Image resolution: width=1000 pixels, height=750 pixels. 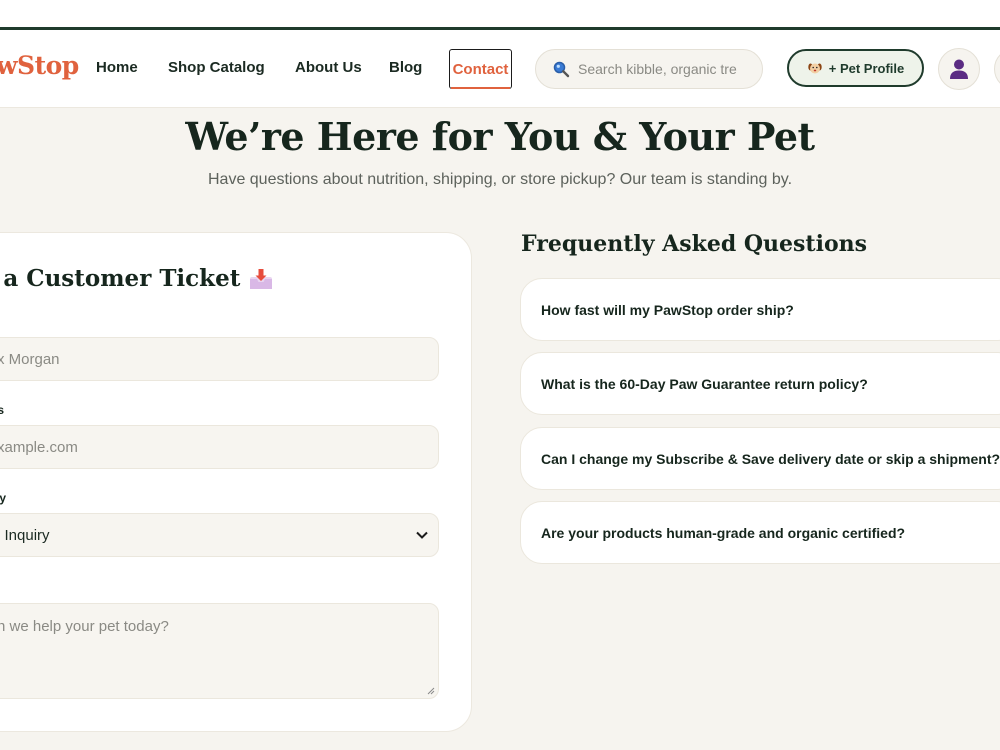 What do you see at coordinates (2, 410) in the screenshot?
I see `email-label: ess` at bounding box center [2, 410].